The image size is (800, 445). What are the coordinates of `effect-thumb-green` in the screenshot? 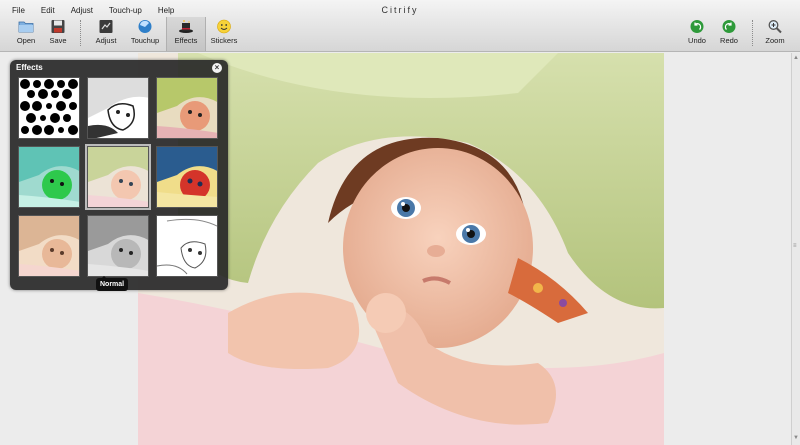 It's located at (49, 177).